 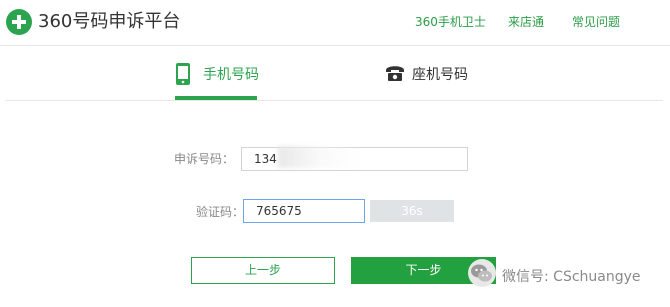 What do you see at coordinates (395, 73) in the screenshot?
I see `telephone-icon` at bounding box center [395, 73].